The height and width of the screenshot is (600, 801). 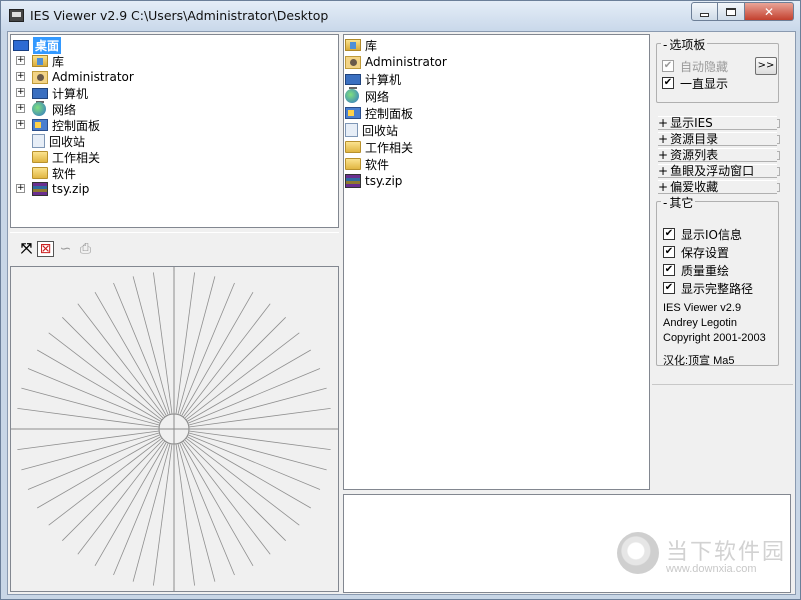 What do you see at coordinates (691, 123) in the screenshot?
I see `section-label: 显示IES` at bounding box center [691, 123].